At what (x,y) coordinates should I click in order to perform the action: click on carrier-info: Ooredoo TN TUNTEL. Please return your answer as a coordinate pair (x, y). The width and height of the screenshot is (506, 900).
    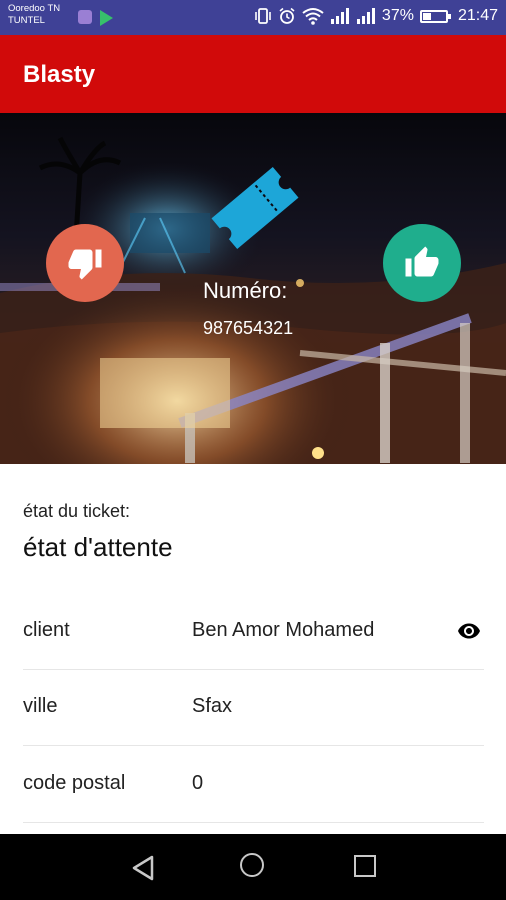
    Looking at the image, I should click on (34, 15).